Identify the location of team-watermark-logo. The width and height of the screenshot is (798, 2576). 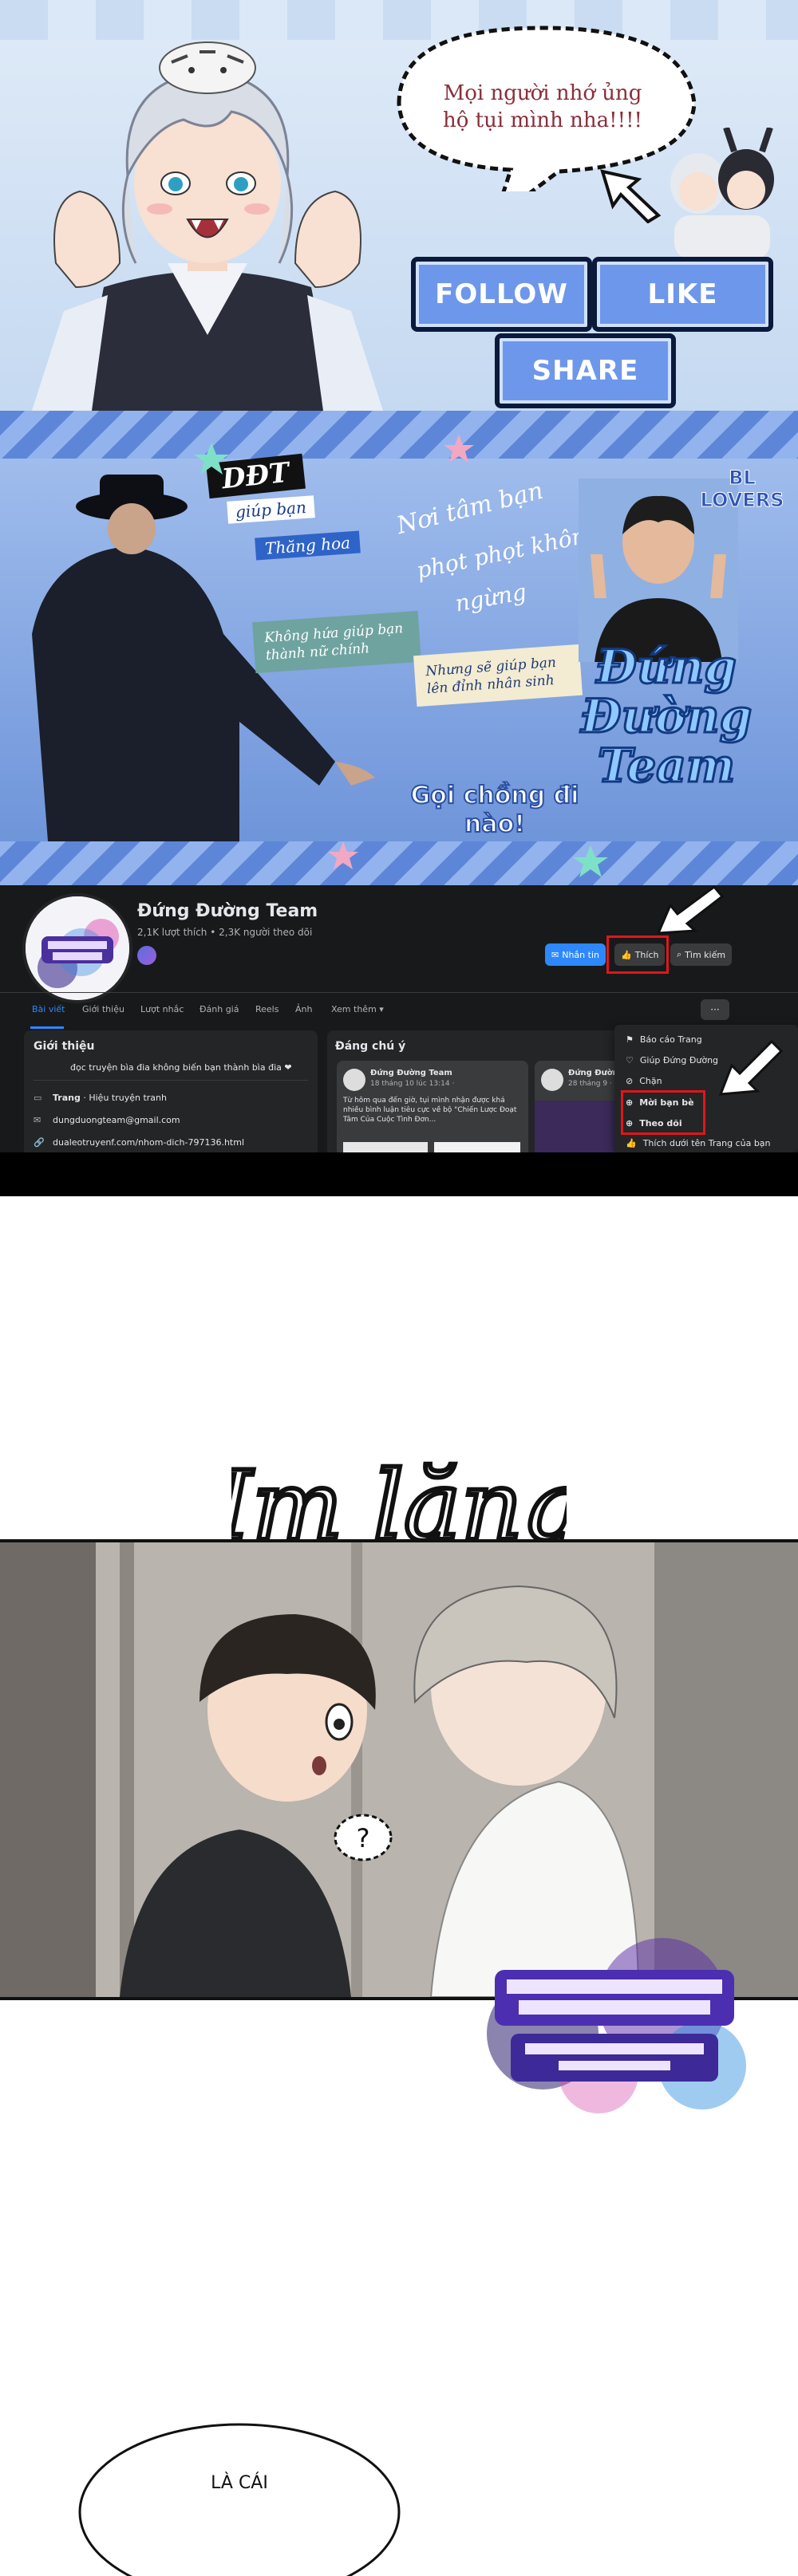
(616, 2025).